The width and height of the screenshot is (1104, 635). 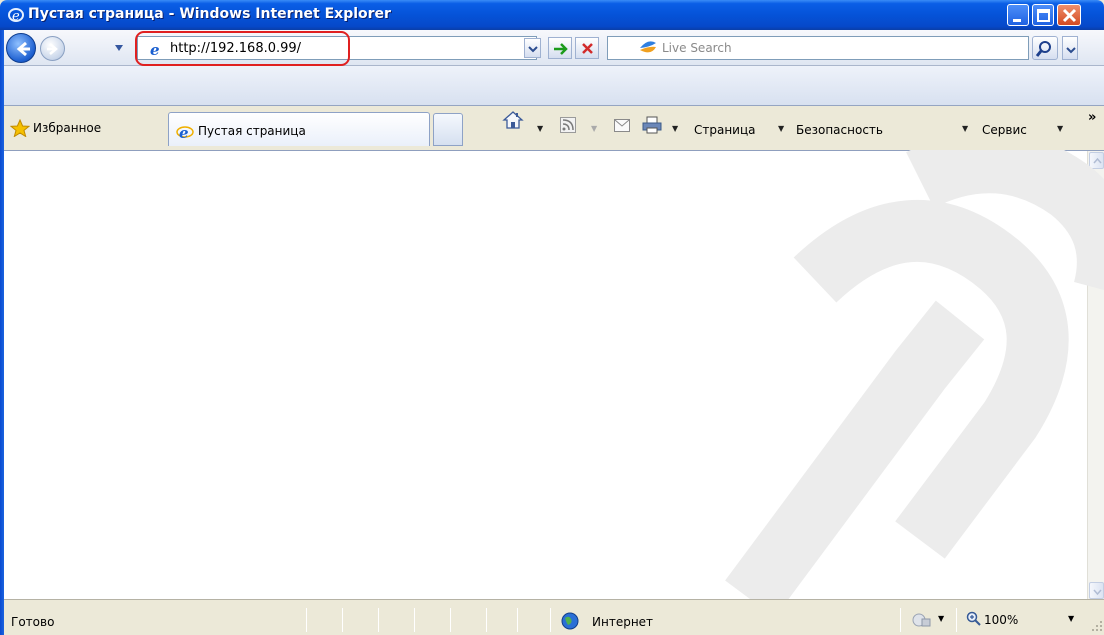 What do you see at coordinates (1071, 618) in the screenshot?
I see `zoom-dropdown-icon: ▼` at bounding box center [1071, 618].